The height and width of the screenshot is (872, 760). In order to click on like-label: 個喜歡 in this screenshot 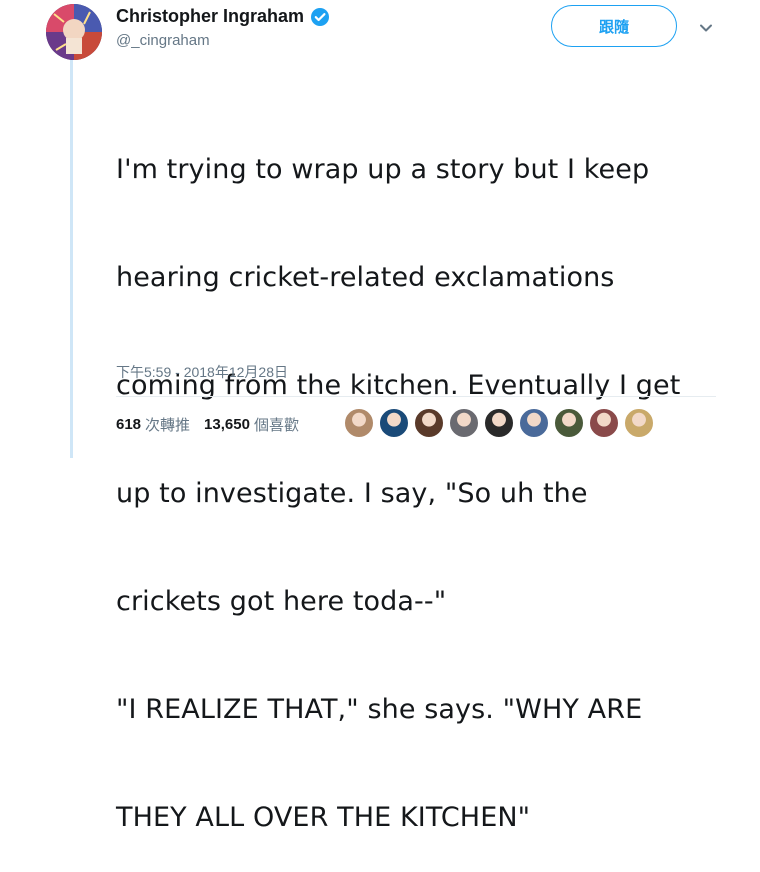, I will do `click(276, 424)`.